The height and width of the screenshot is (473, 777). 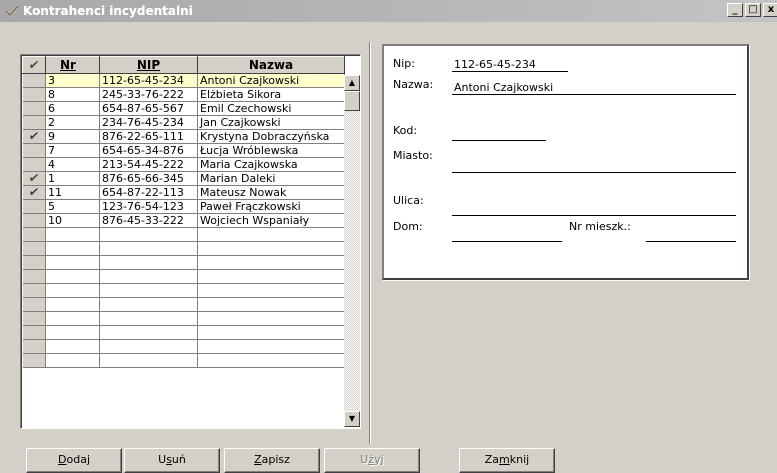 I want to click on cell-nip: 213-54-45-222, so click(x=148, y=164).